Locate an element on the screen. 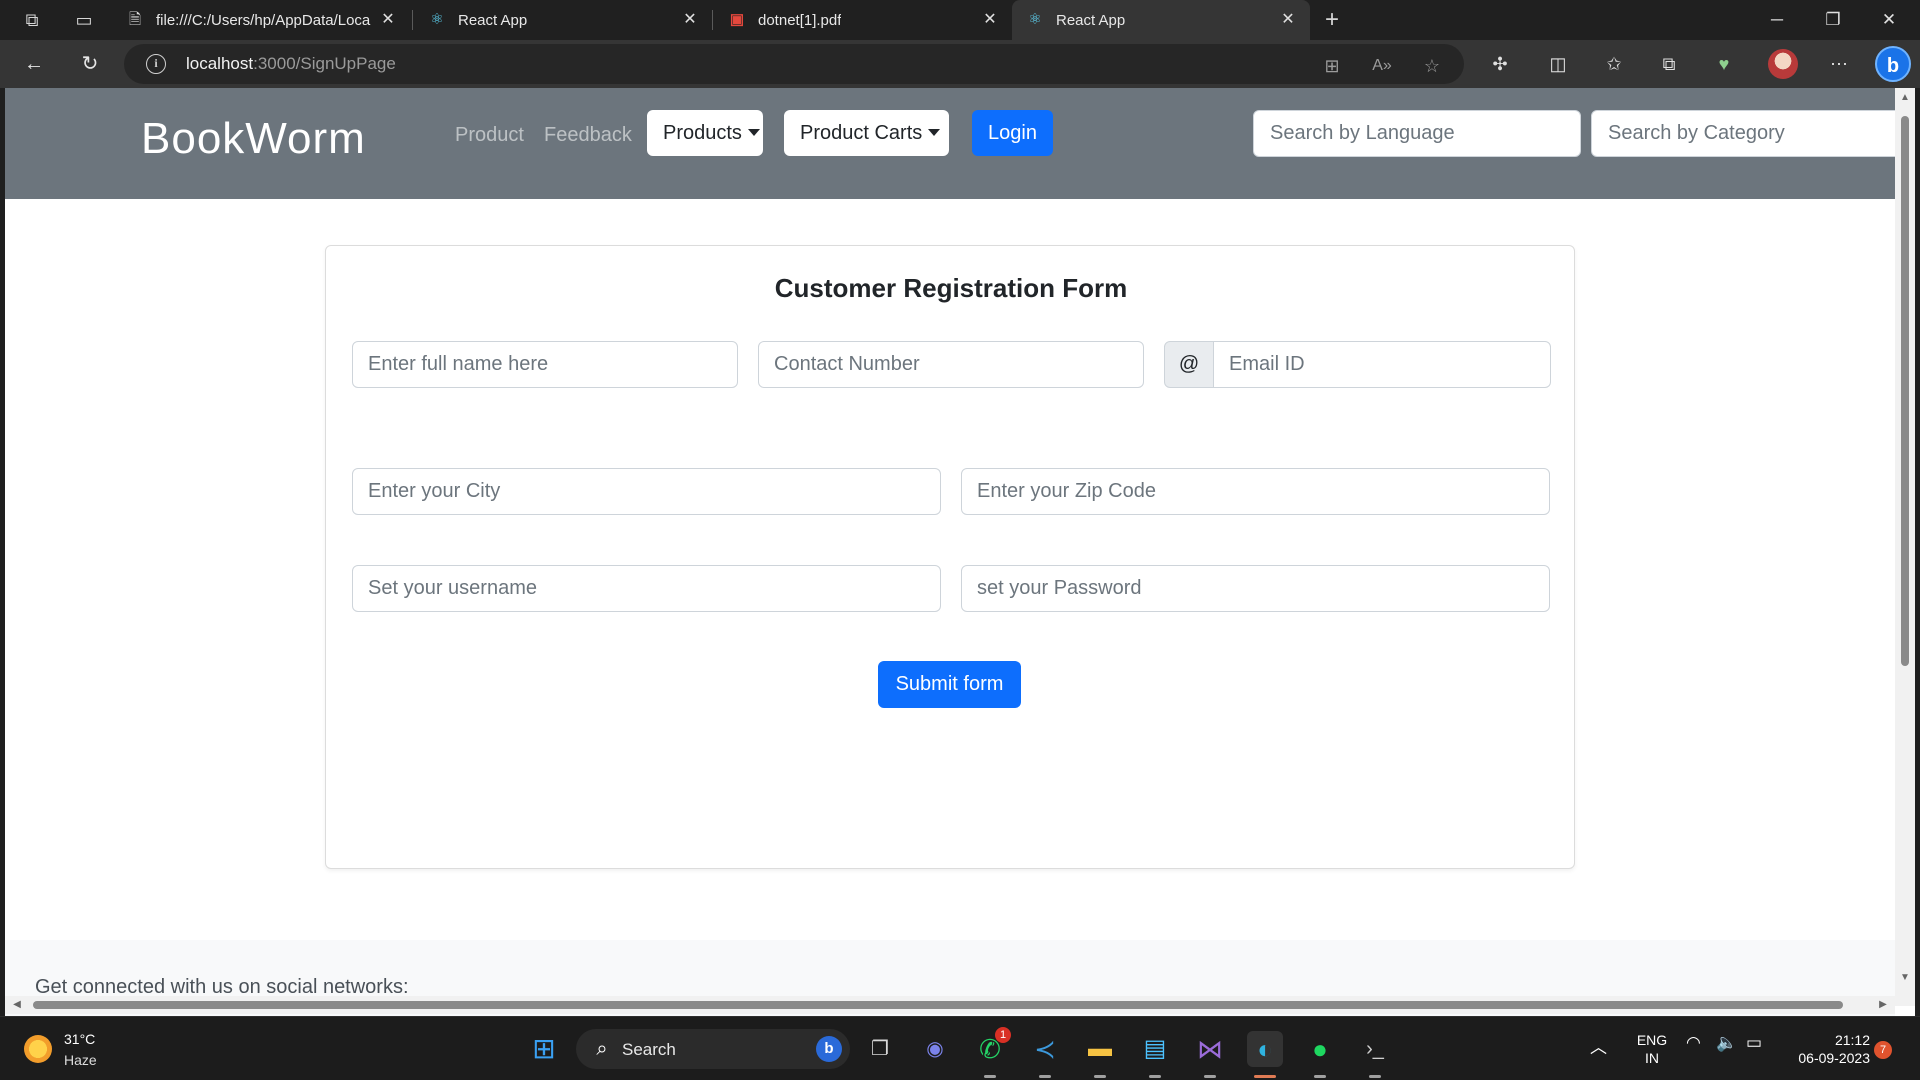 The image size is (1920, 1080). system-clock: 21:12 06-09-2023 is located at coordinates (1825, 1049).